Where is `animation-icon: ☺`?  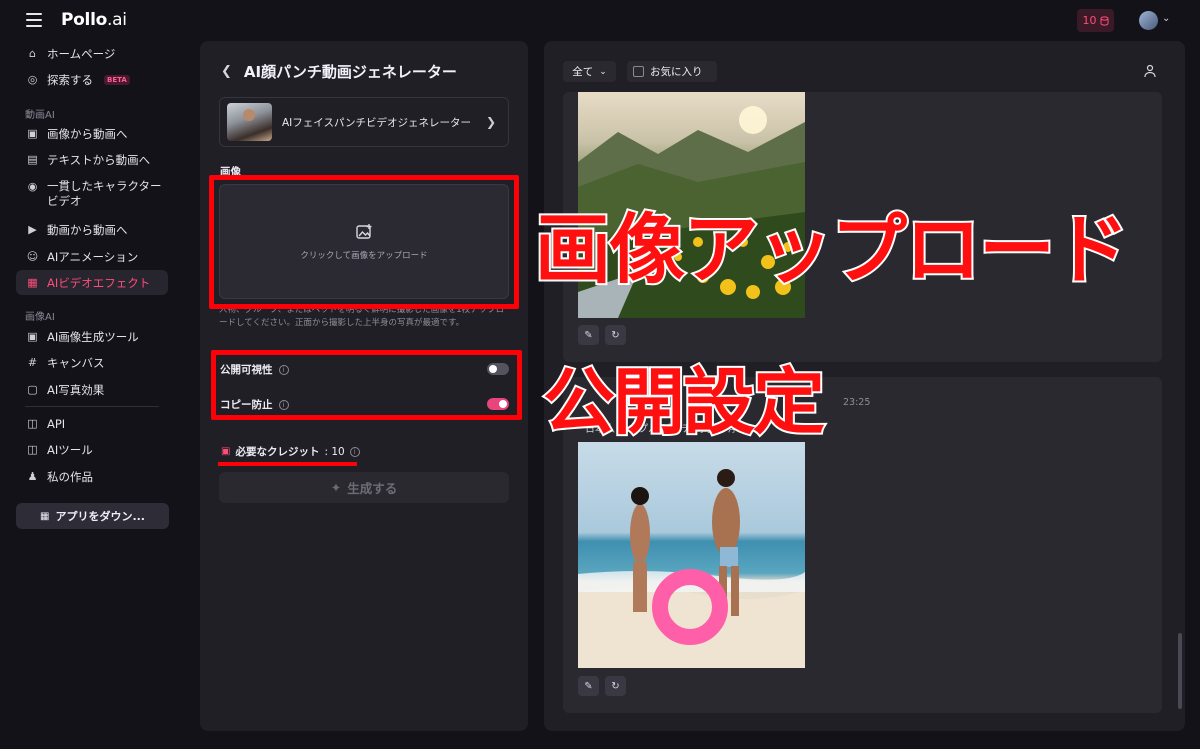
animation-icon: ☺ is located at coordinates (32, 256).